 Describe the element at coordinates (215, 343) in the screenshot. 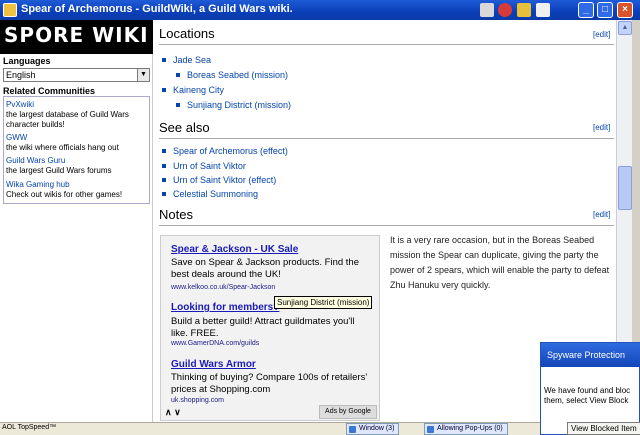

I see `ad-url: www.GamerDNA.com/guilds` at that location.